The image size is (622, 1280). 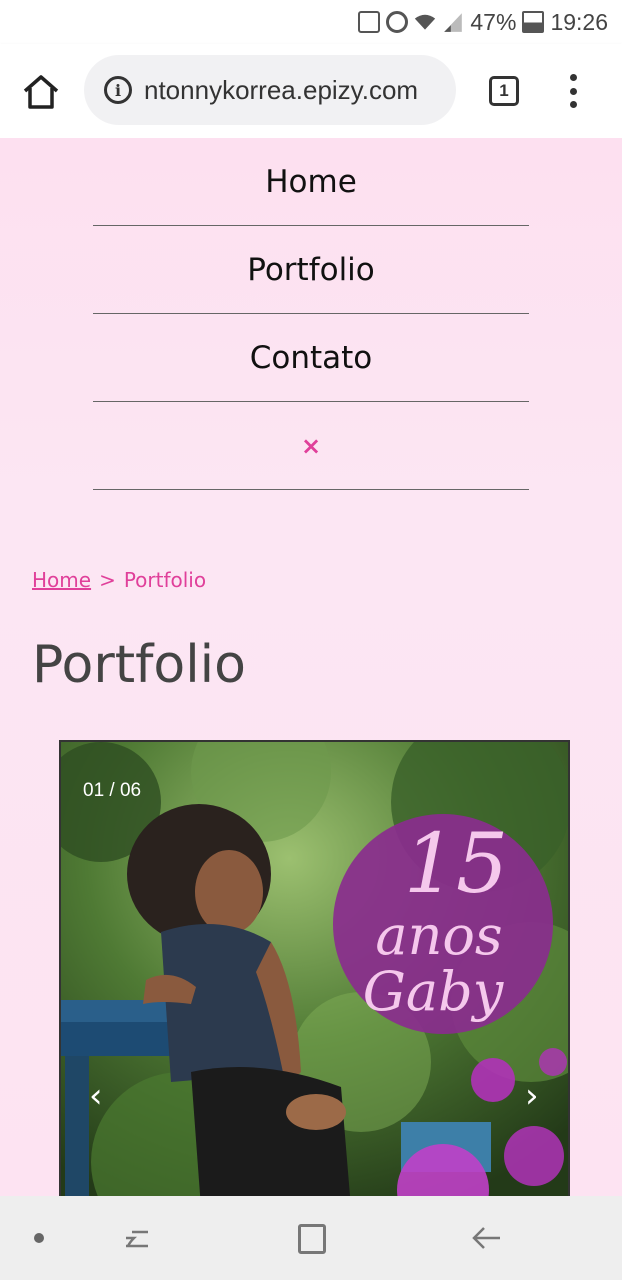 What do you see at coordinates (311, 446) in the screenshot?
I see `close-menu-icon: ×` at bounding box center [311, 446].